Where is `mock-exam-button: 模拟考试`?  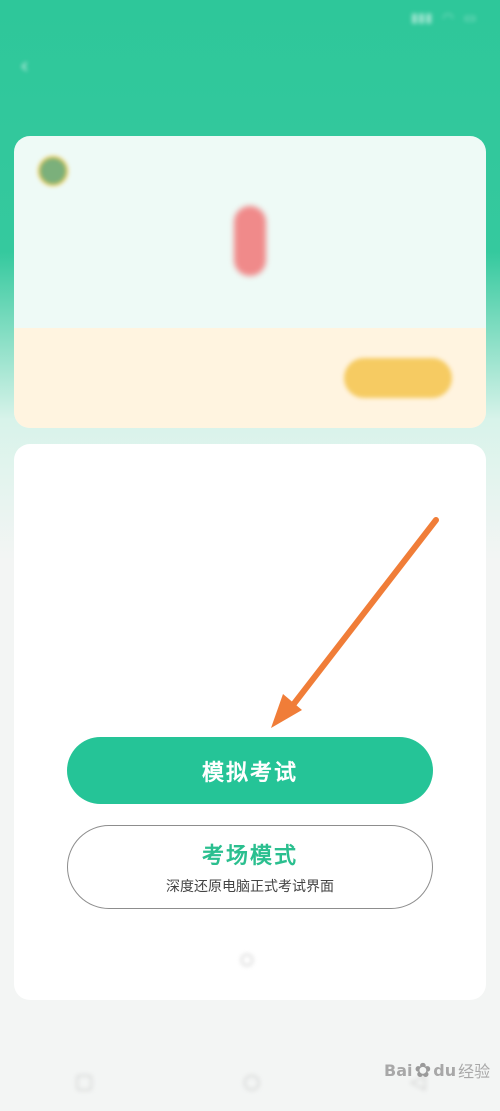 mock-exam-button: 模拟考试 is located at coordinates (250, 770).